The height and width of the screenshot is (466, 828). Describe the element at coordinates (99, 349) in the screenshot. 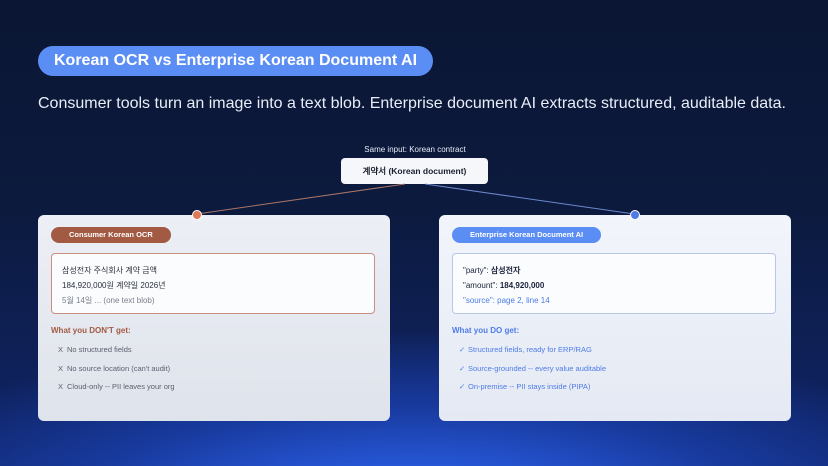

I see `list-item-label: No structured fields` at that location.